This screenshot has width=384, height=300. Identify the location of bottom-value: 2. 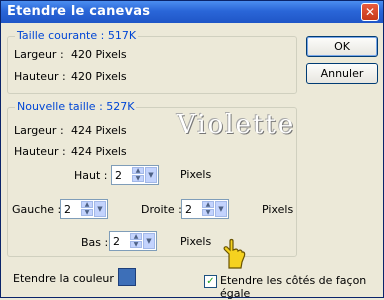
(116, 241).